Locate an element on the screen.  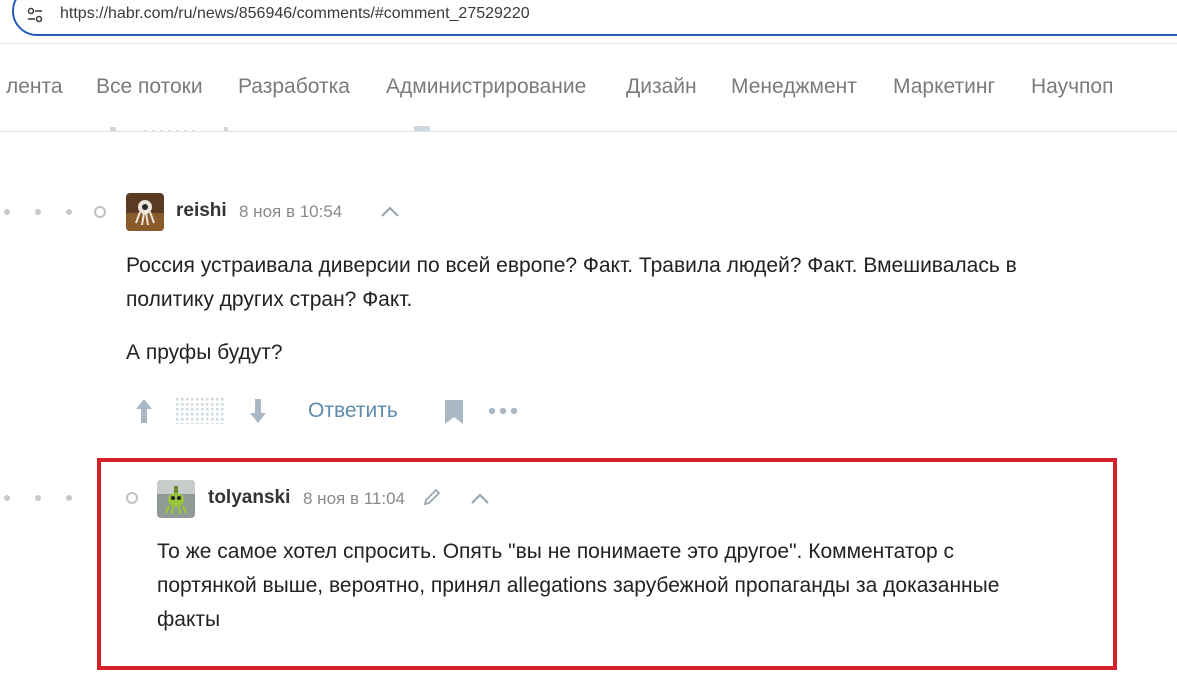
comment-text-line: А пруфы будут? is located at coordinates (204, 352).